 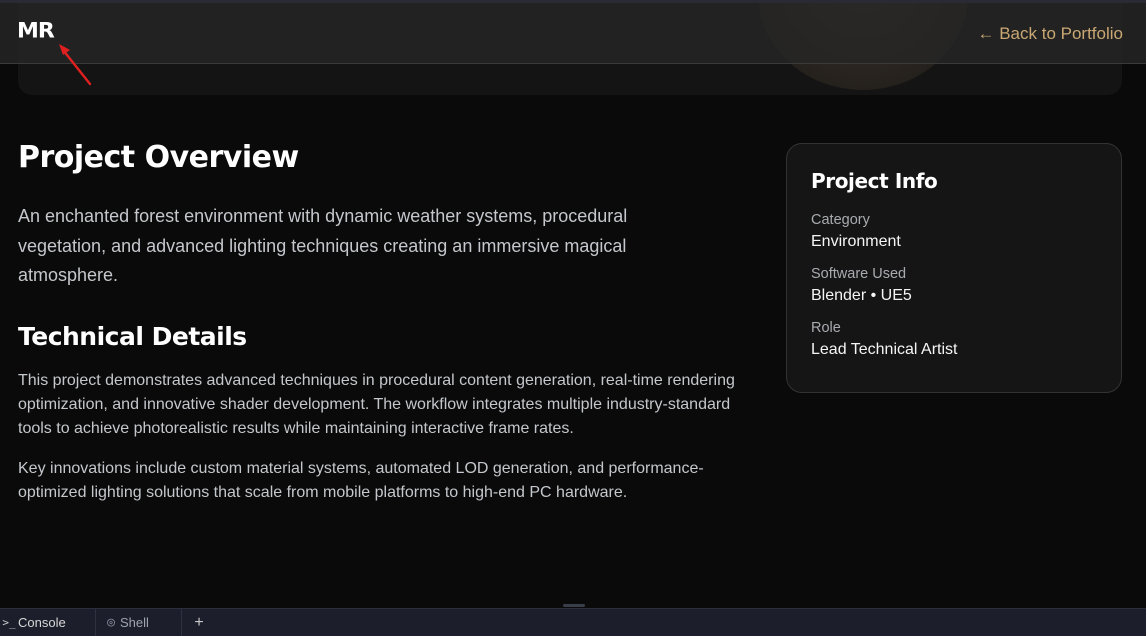 I want to click on info-label: Role, so click(x=826, y=328).